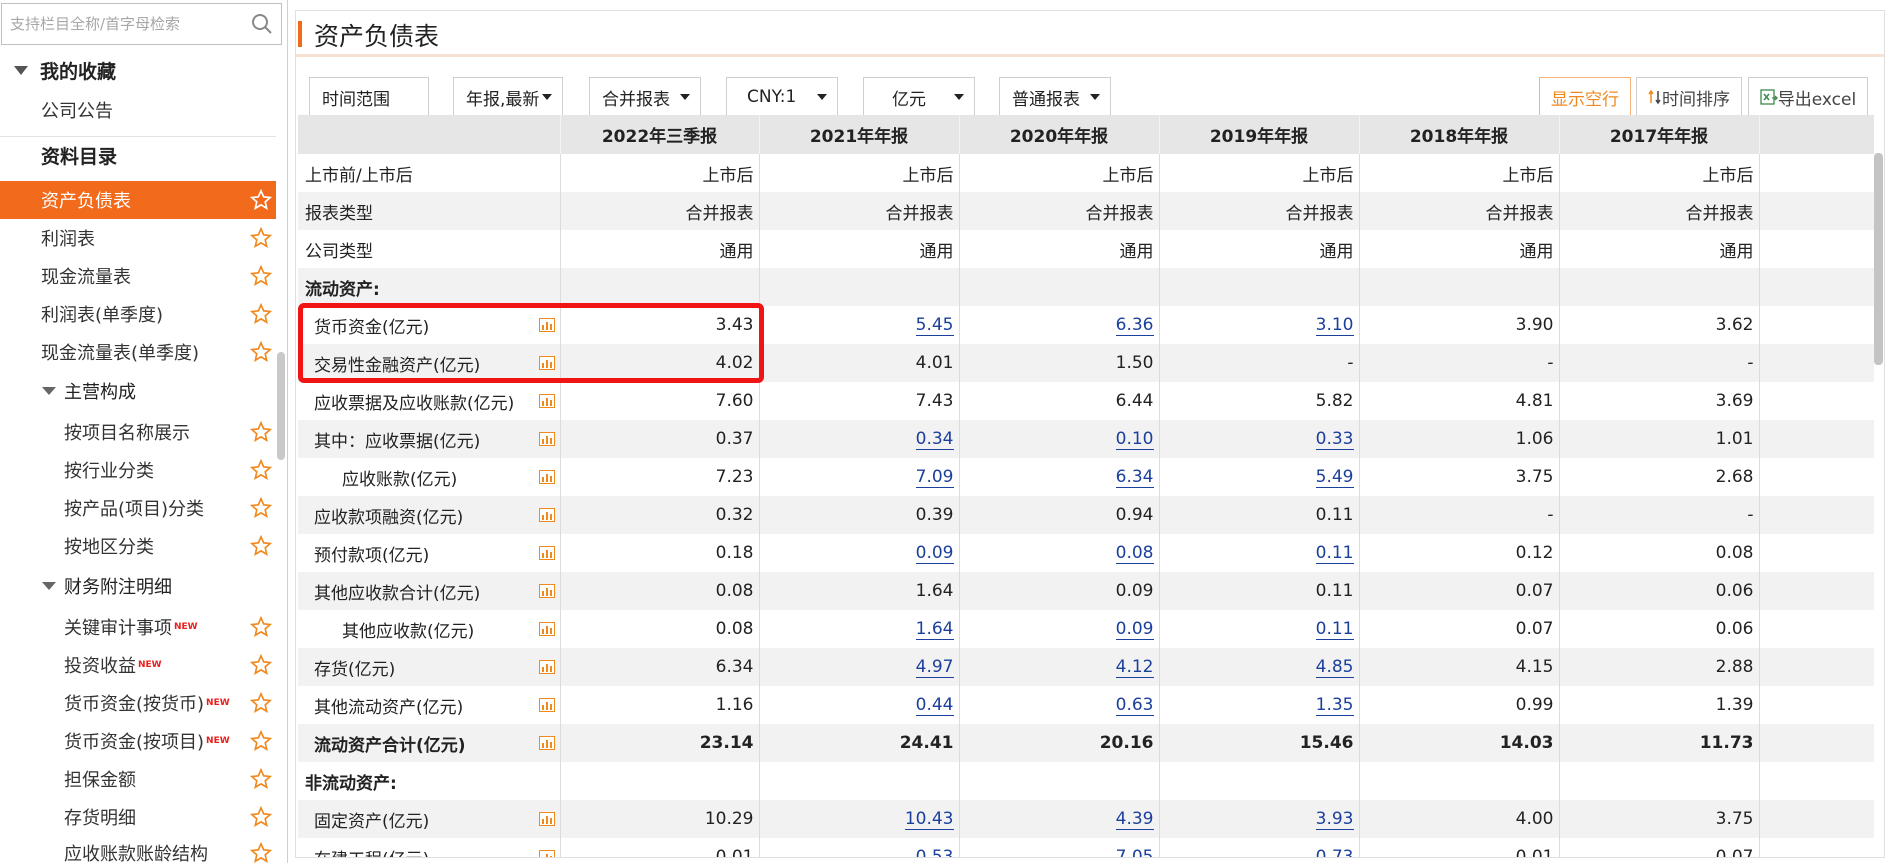  What do you see at coordinates (929, 819) in the screenshot?
I see `value-link: 10.43` at bounding box center [929, 819].